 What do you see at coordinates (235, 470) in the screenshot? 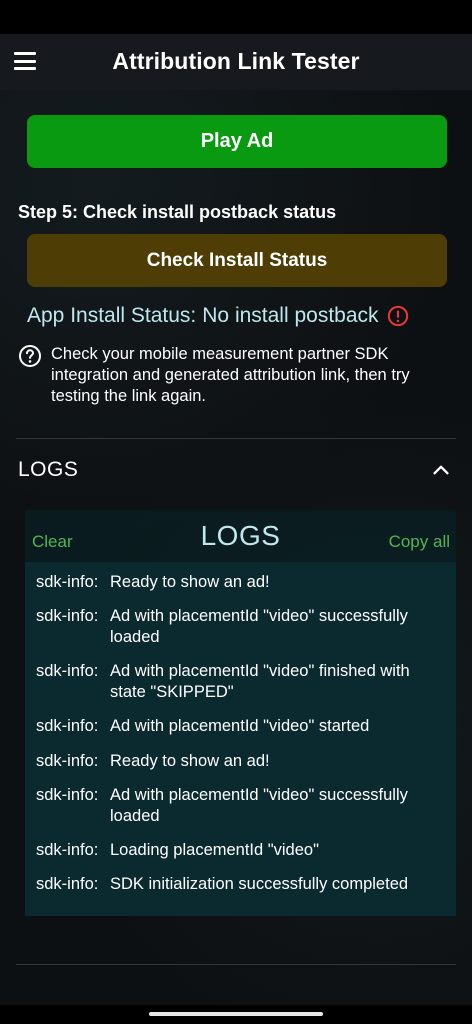
I see `logs-section-header: LOGS` at bounding box center [235, 470].